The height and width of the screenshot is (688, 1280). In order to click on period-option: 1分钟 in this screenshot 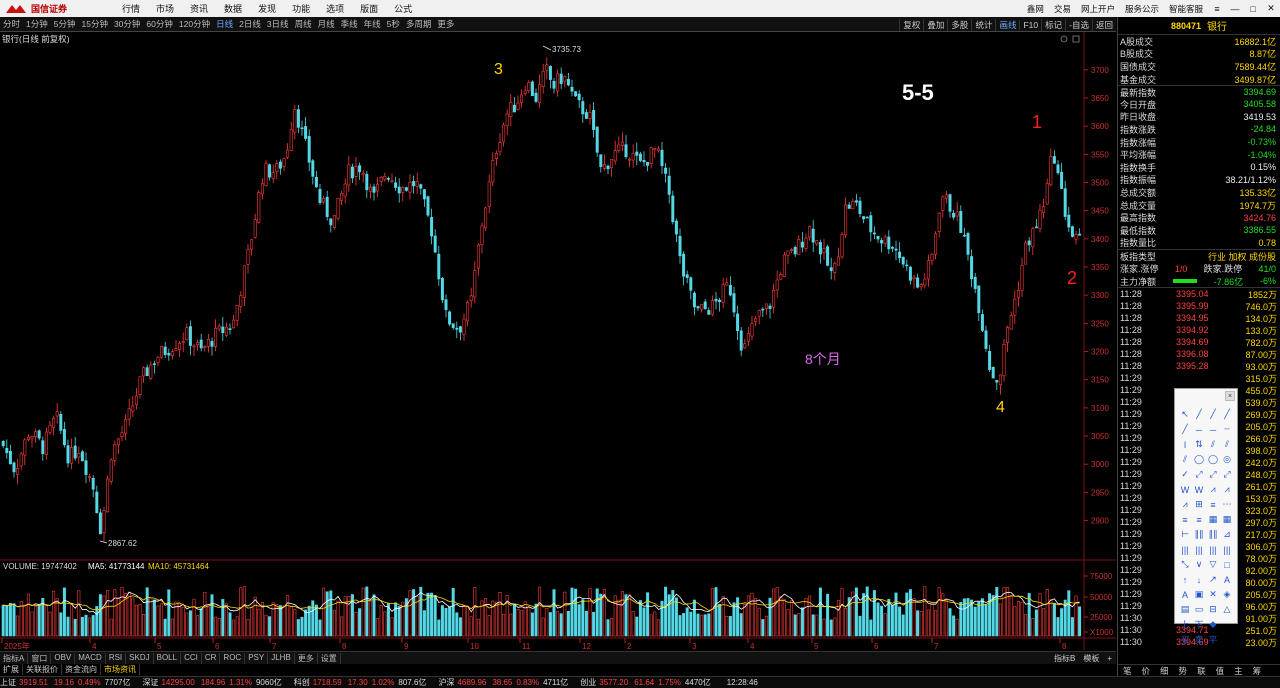, I will do `click(37, 24)`.